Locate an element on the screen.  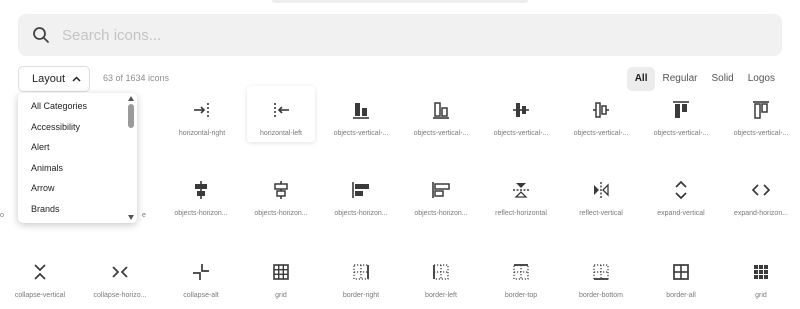
icon-card: reflect-vertical is located at coordinates (601, 210).